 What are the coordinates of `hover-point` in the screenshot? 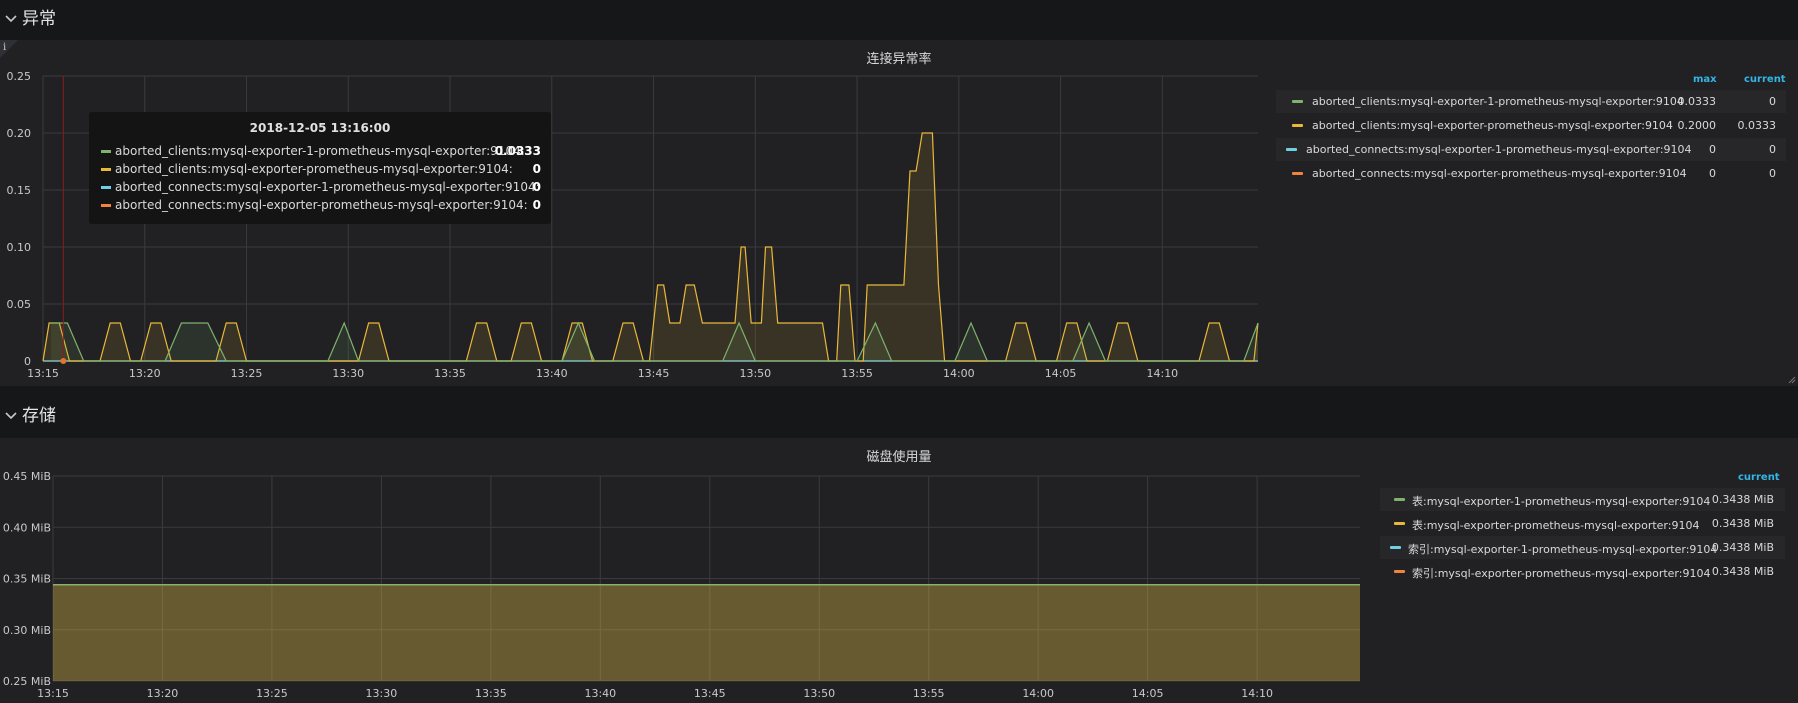 It's located at (63, 361).